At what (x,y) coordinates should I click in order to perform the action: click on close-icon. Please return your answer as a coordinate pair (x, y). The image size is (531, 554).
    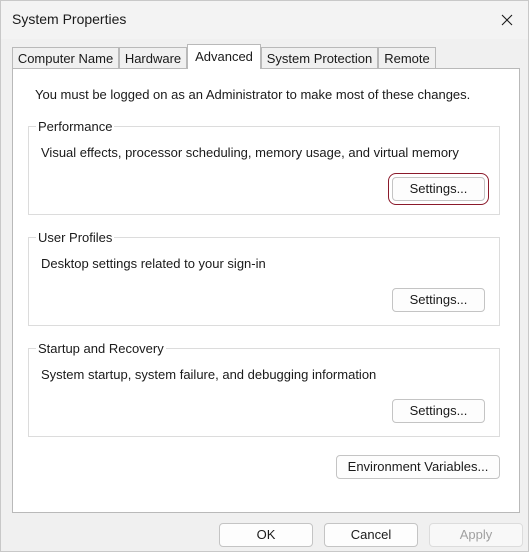
    Looking at the image, I should click on (507, 20).